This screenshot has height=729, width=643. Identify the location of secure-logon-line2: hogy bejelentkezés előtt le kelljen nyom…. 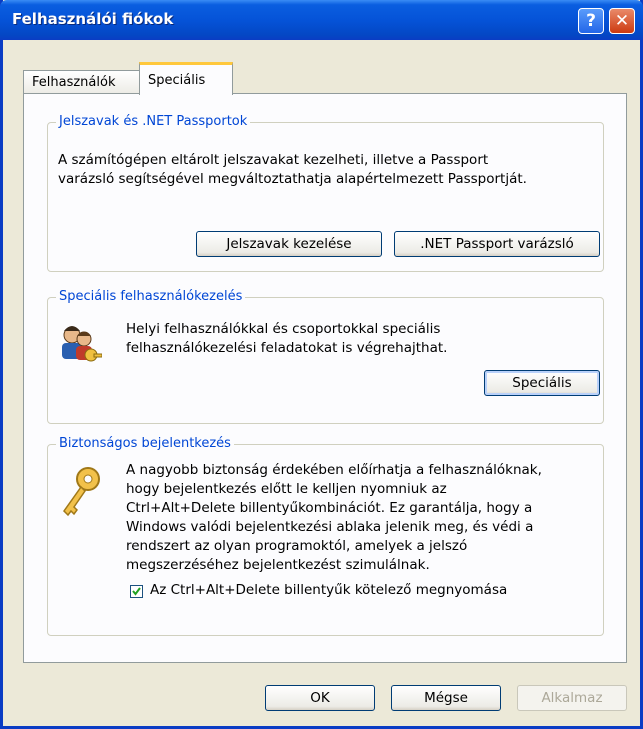
(286, 489).